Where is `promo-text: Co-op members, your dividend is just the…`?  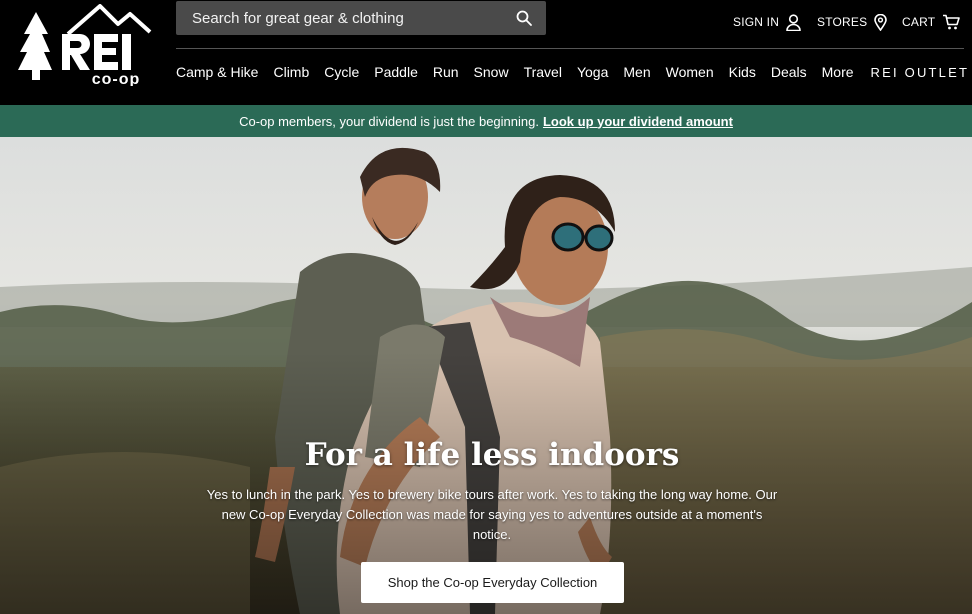
promo-text: Co-op members, your dividend is just the… is located at coordinates (389, 121).